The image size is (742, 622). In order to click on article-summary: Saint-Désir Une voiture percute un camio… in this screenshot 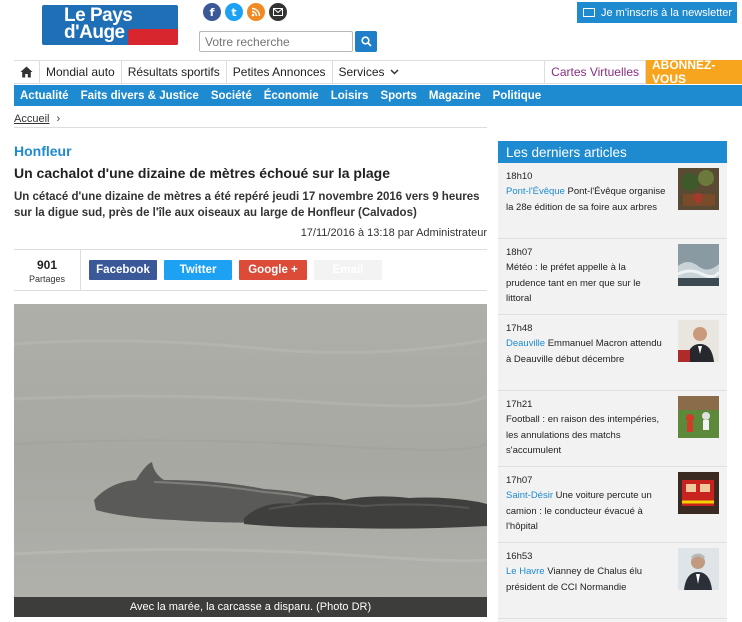, I will do `click(586, 511)`.